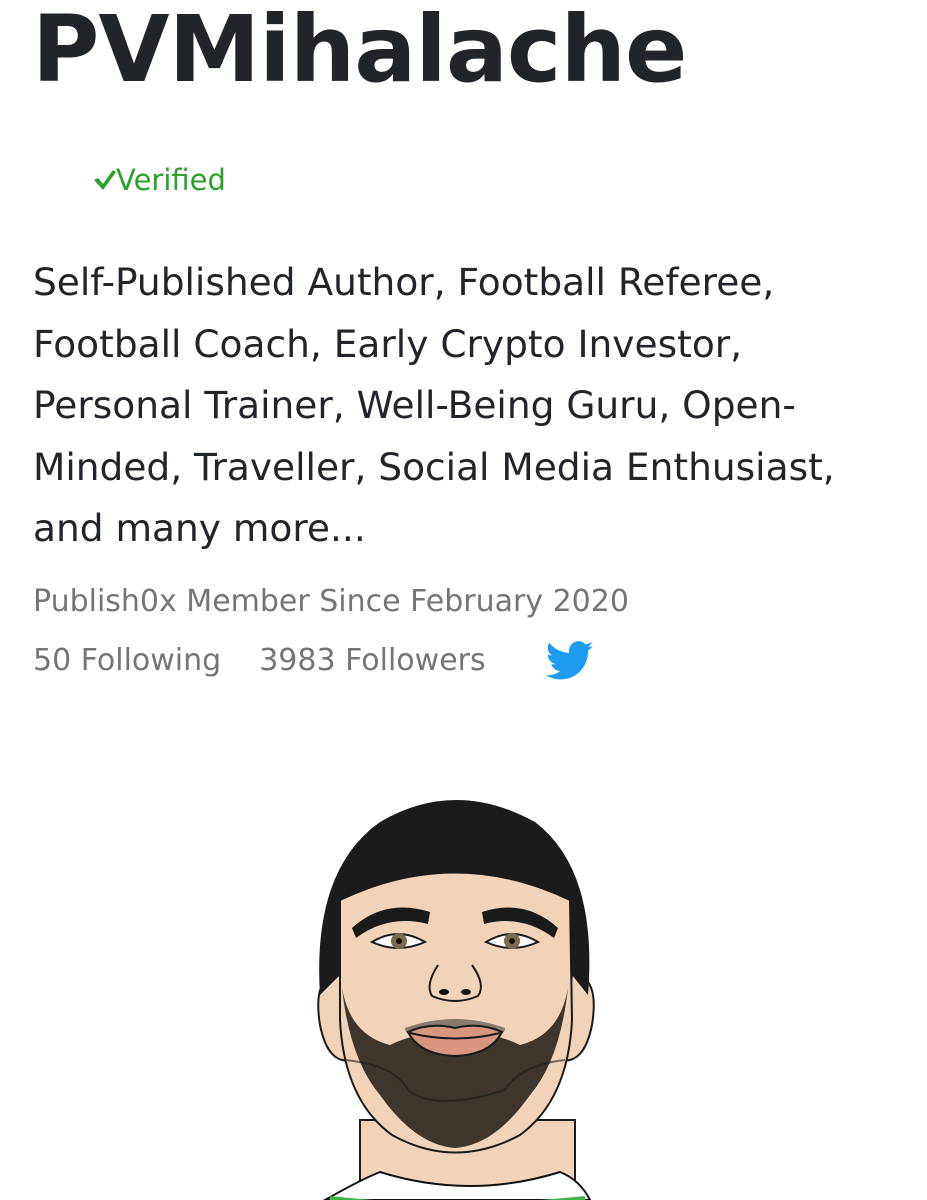 The height and width of the screenshot is (1200, 927). I want to click on followers-link: 3983 Followers, so click(372, 661).